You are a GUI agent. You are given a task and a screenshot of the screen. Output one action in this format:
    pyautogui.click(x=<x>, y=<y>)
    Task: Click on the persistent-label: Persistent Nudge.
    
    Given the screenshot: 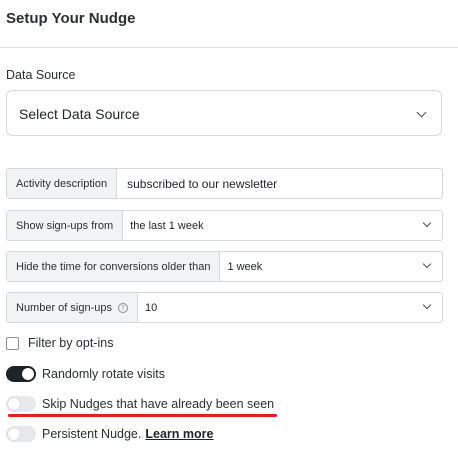 What is the action you would take?
    pyautogui.click(x=92, y=434)
    